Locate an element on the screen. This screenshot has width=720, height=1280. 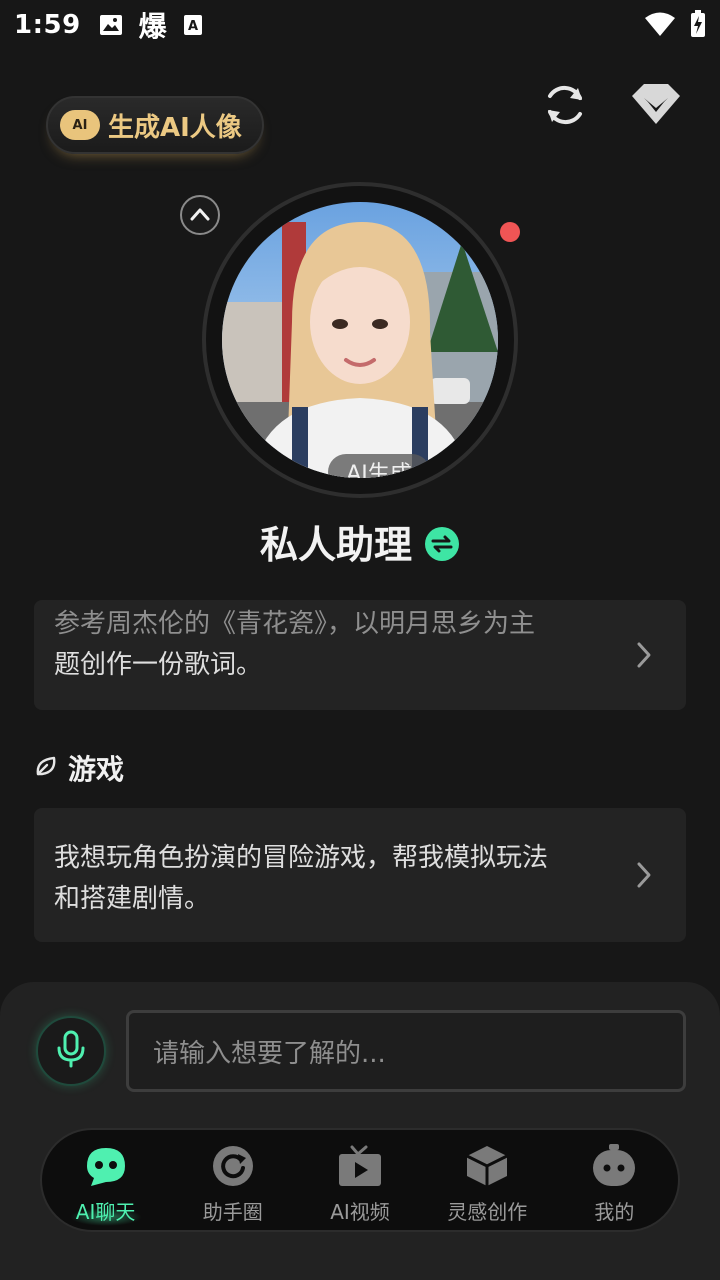
prompt-card-text-line: 题创作一份歌词。 is located at coordinates (158, 665).